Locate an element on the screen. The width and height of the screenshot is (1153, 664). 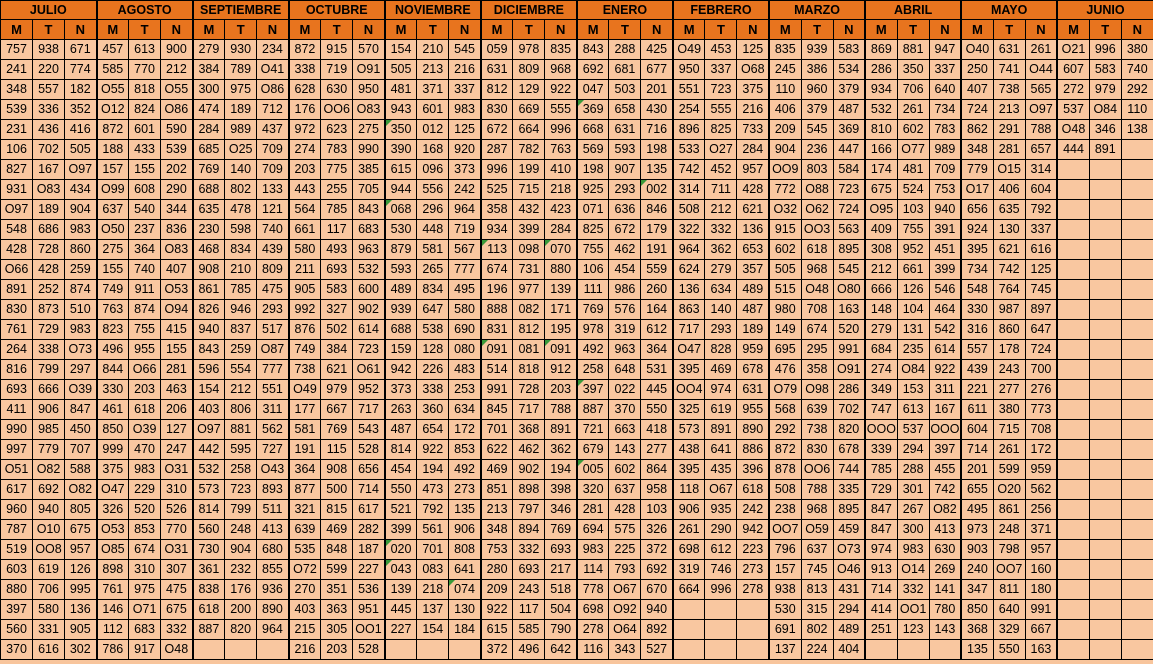
table-cell: 432 is located at coordinates (529, 209).